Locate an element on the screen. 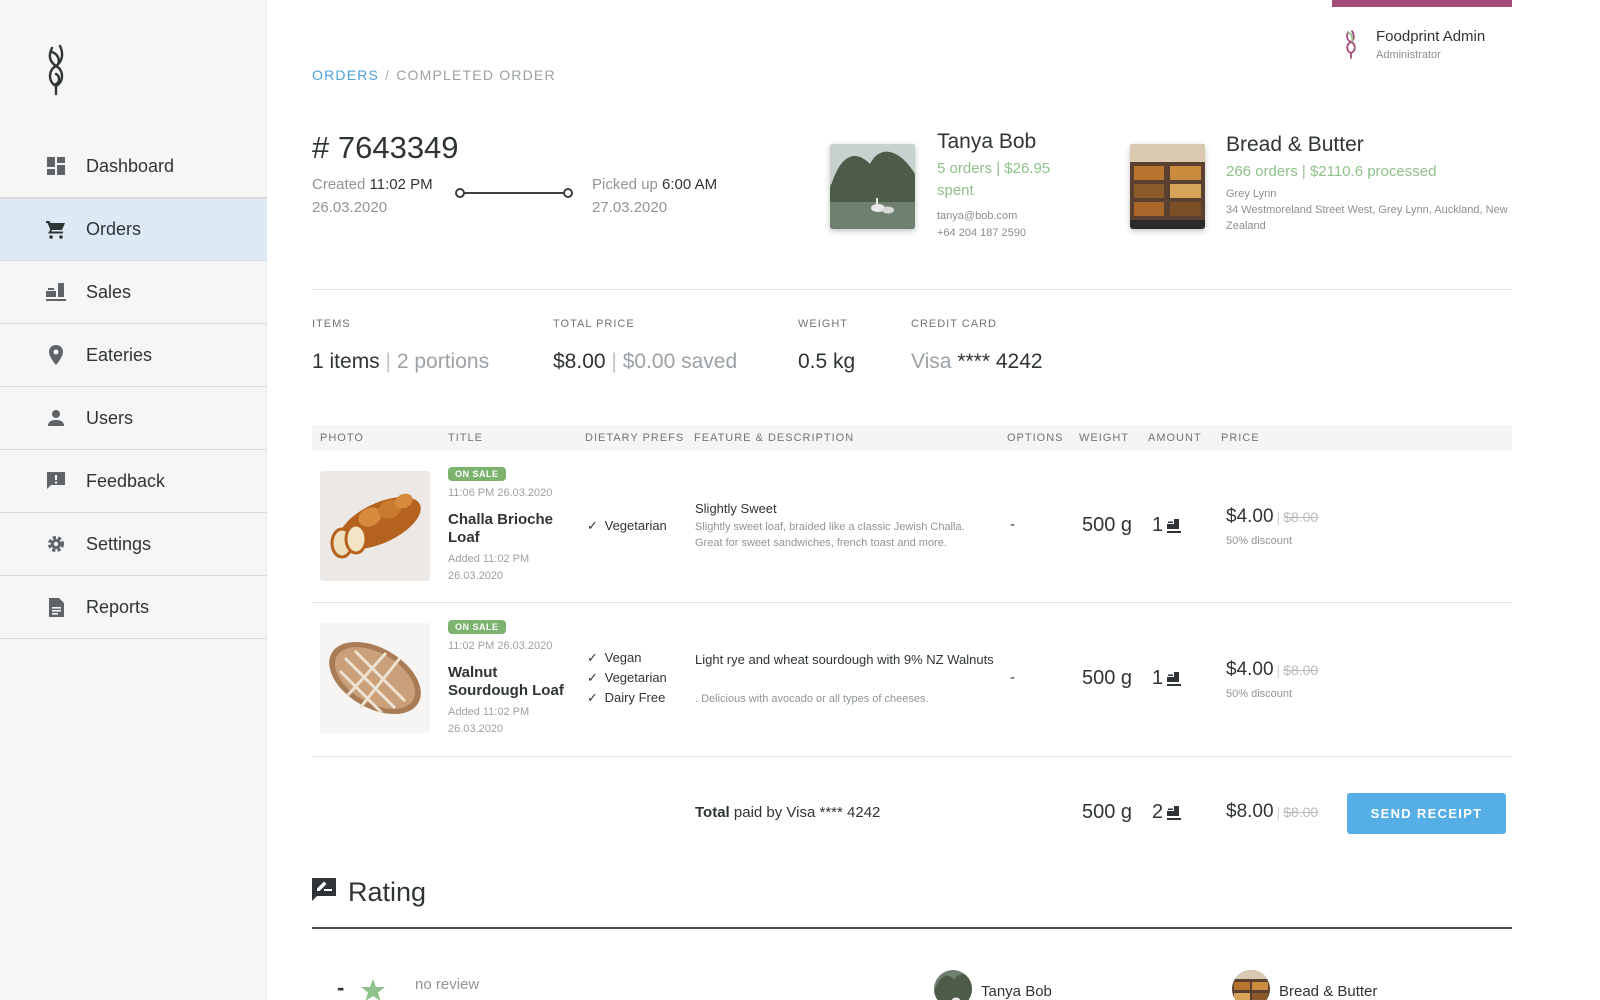 This screenshot has width=1600, height=1000. summary-card: CREDIT CARD Visa **** 4242 is located at coordinates (977, 346).